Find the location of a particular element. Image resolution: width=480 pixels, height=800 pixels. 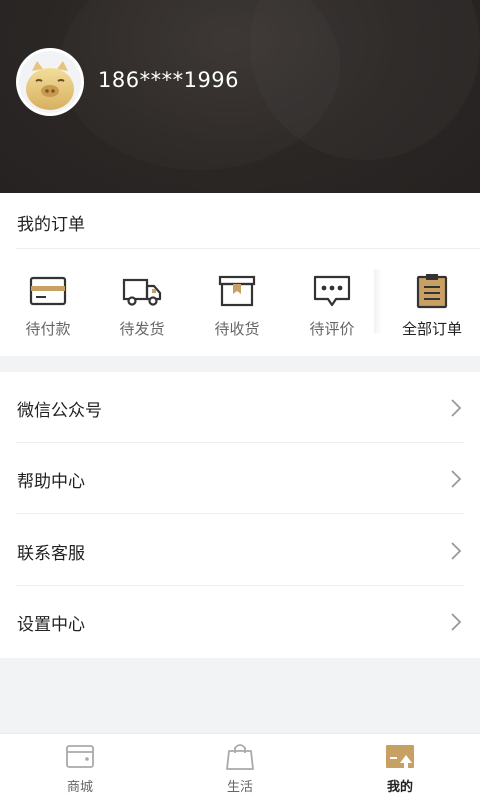

order-label: 待发货 is located at coordinates (142, 329).